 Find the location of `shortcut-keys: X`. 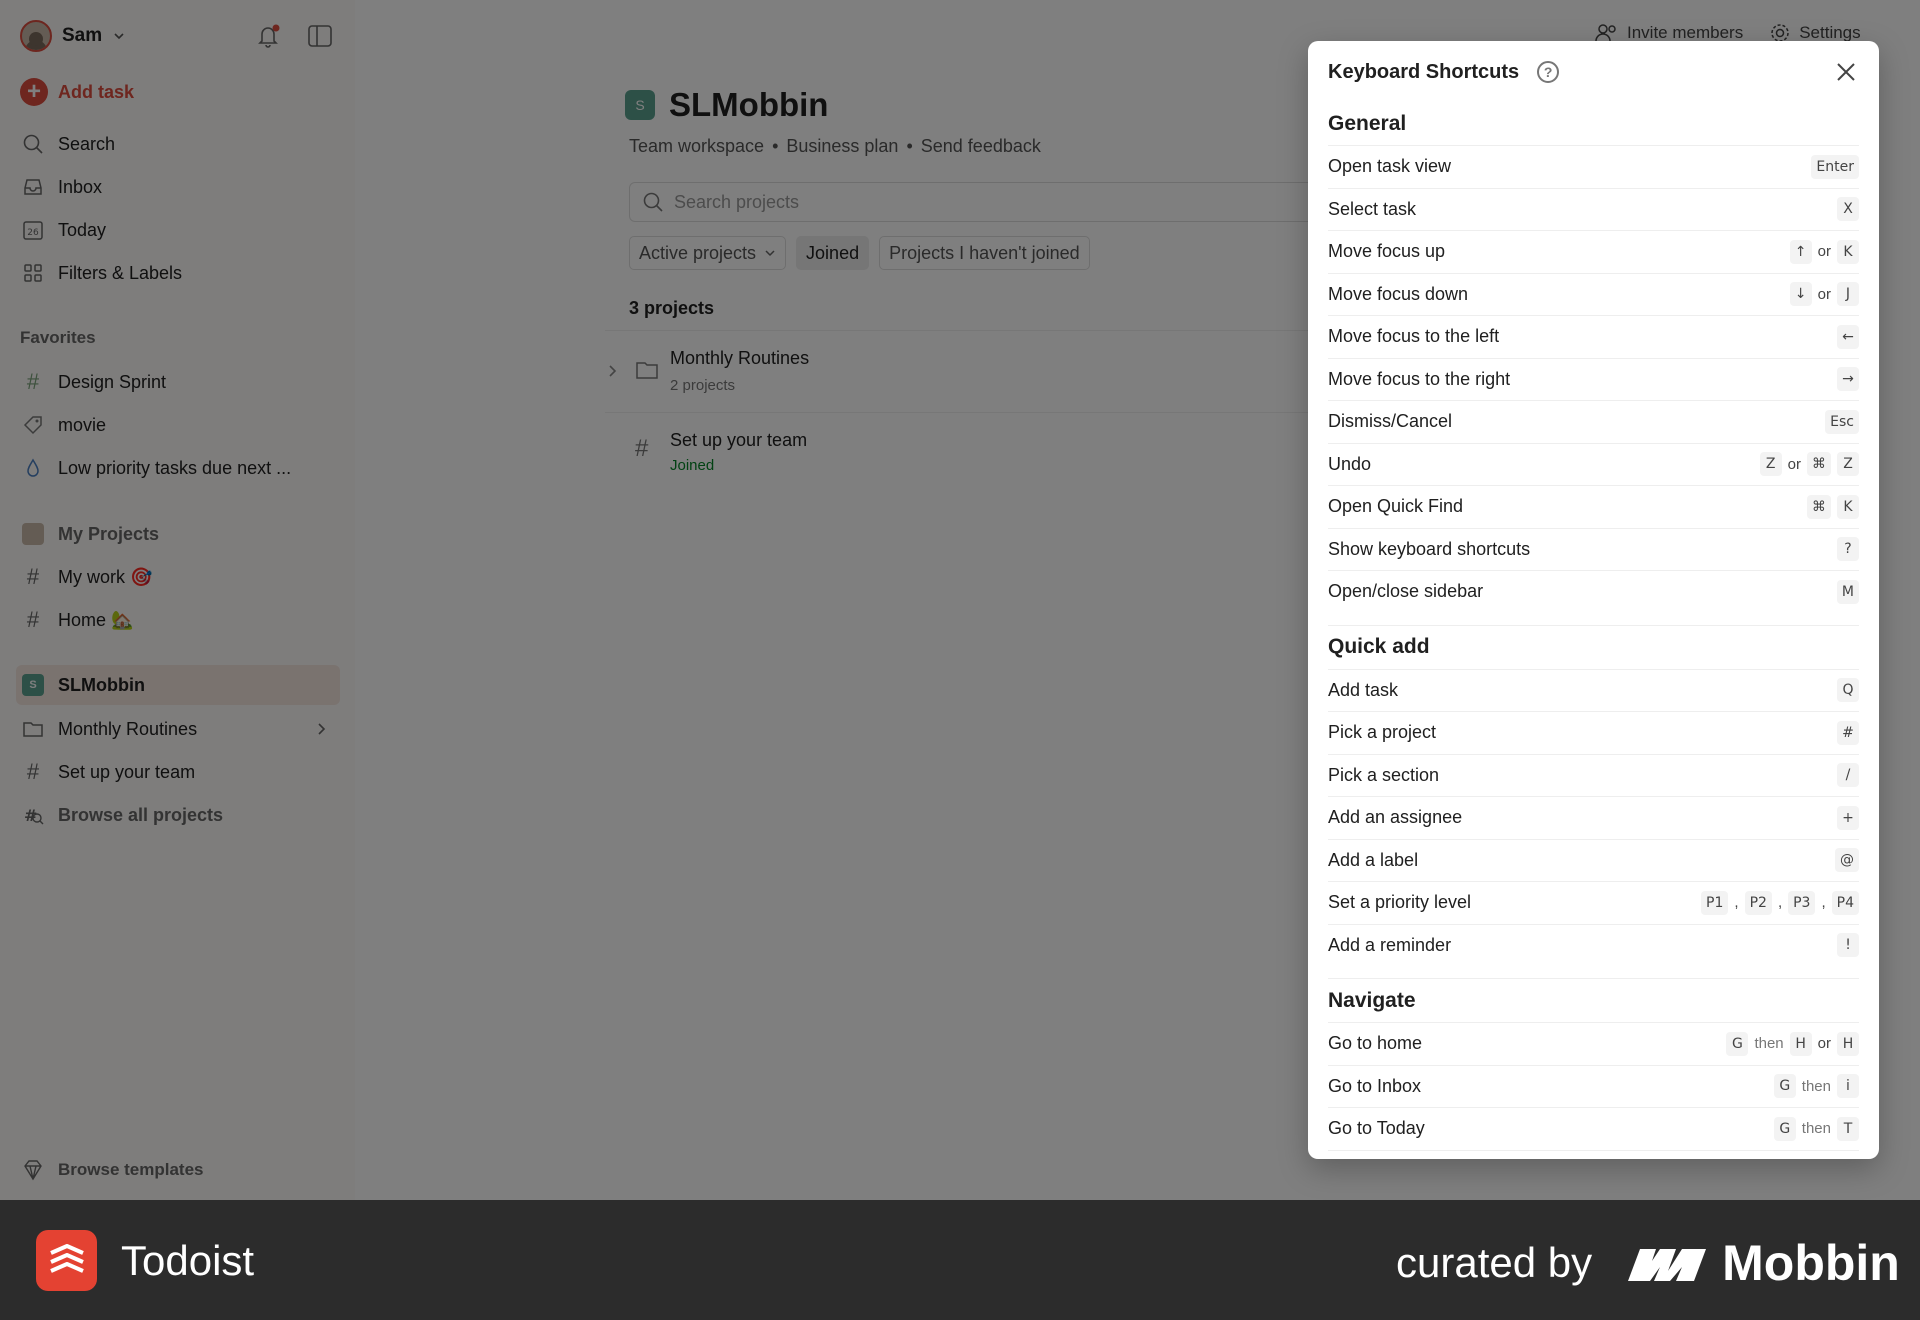

shortcut-keys: X is located at coordinates (1848, 209).